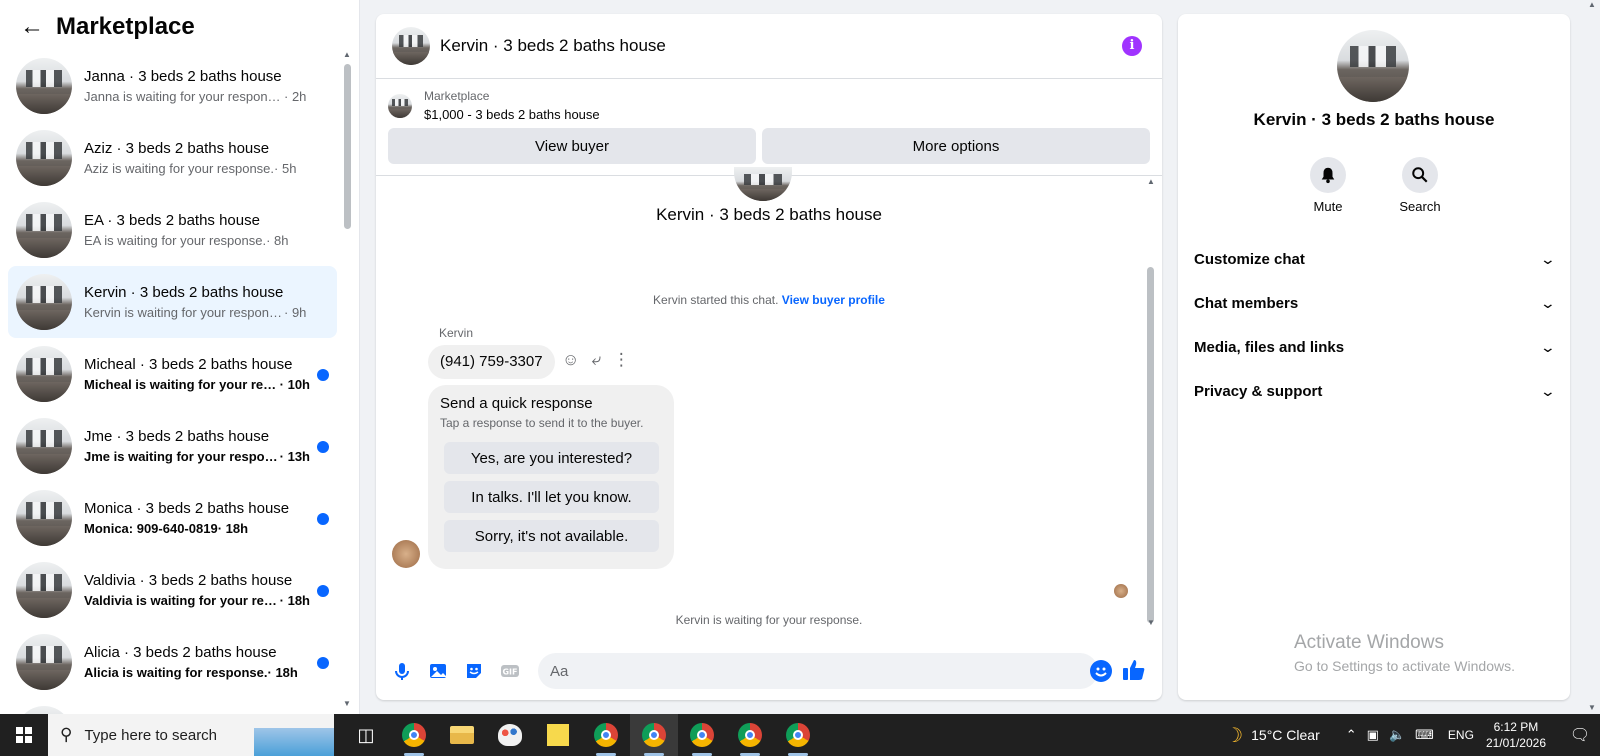 The height and width of the screenshot is (756, 1600). What do you see at coordinates (1375, 347) in the screenshot?
I see `info-section: Media, files and links ⌄` at bounding box center [1375, 347].